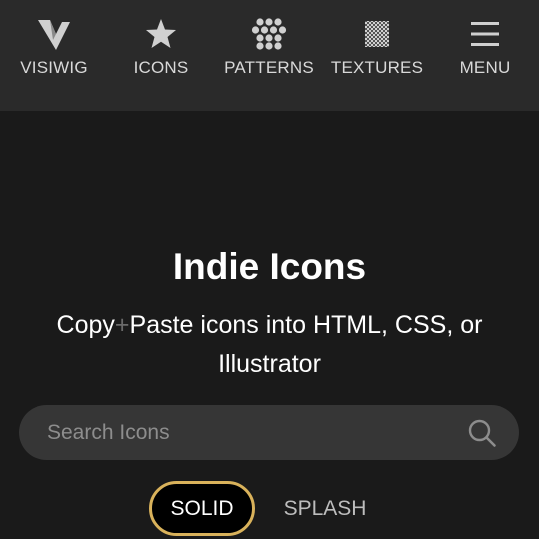 The width and height of the screenshot is (539, 539). I want to click on subtitle-plus: +, so click(122, 325).